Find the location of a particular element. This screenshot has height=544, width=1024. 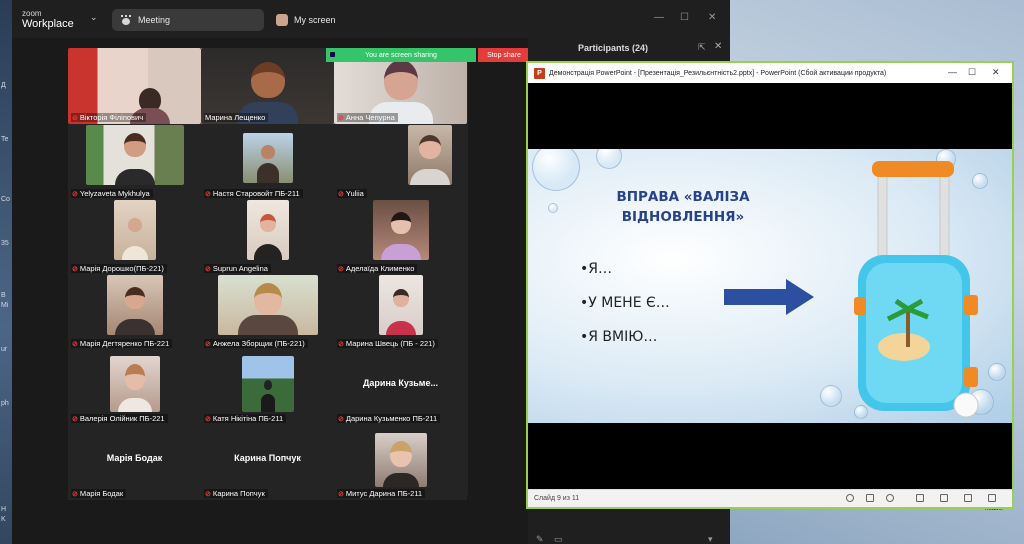

tab-meeting: Meeting is located at coordinates (188, 20).